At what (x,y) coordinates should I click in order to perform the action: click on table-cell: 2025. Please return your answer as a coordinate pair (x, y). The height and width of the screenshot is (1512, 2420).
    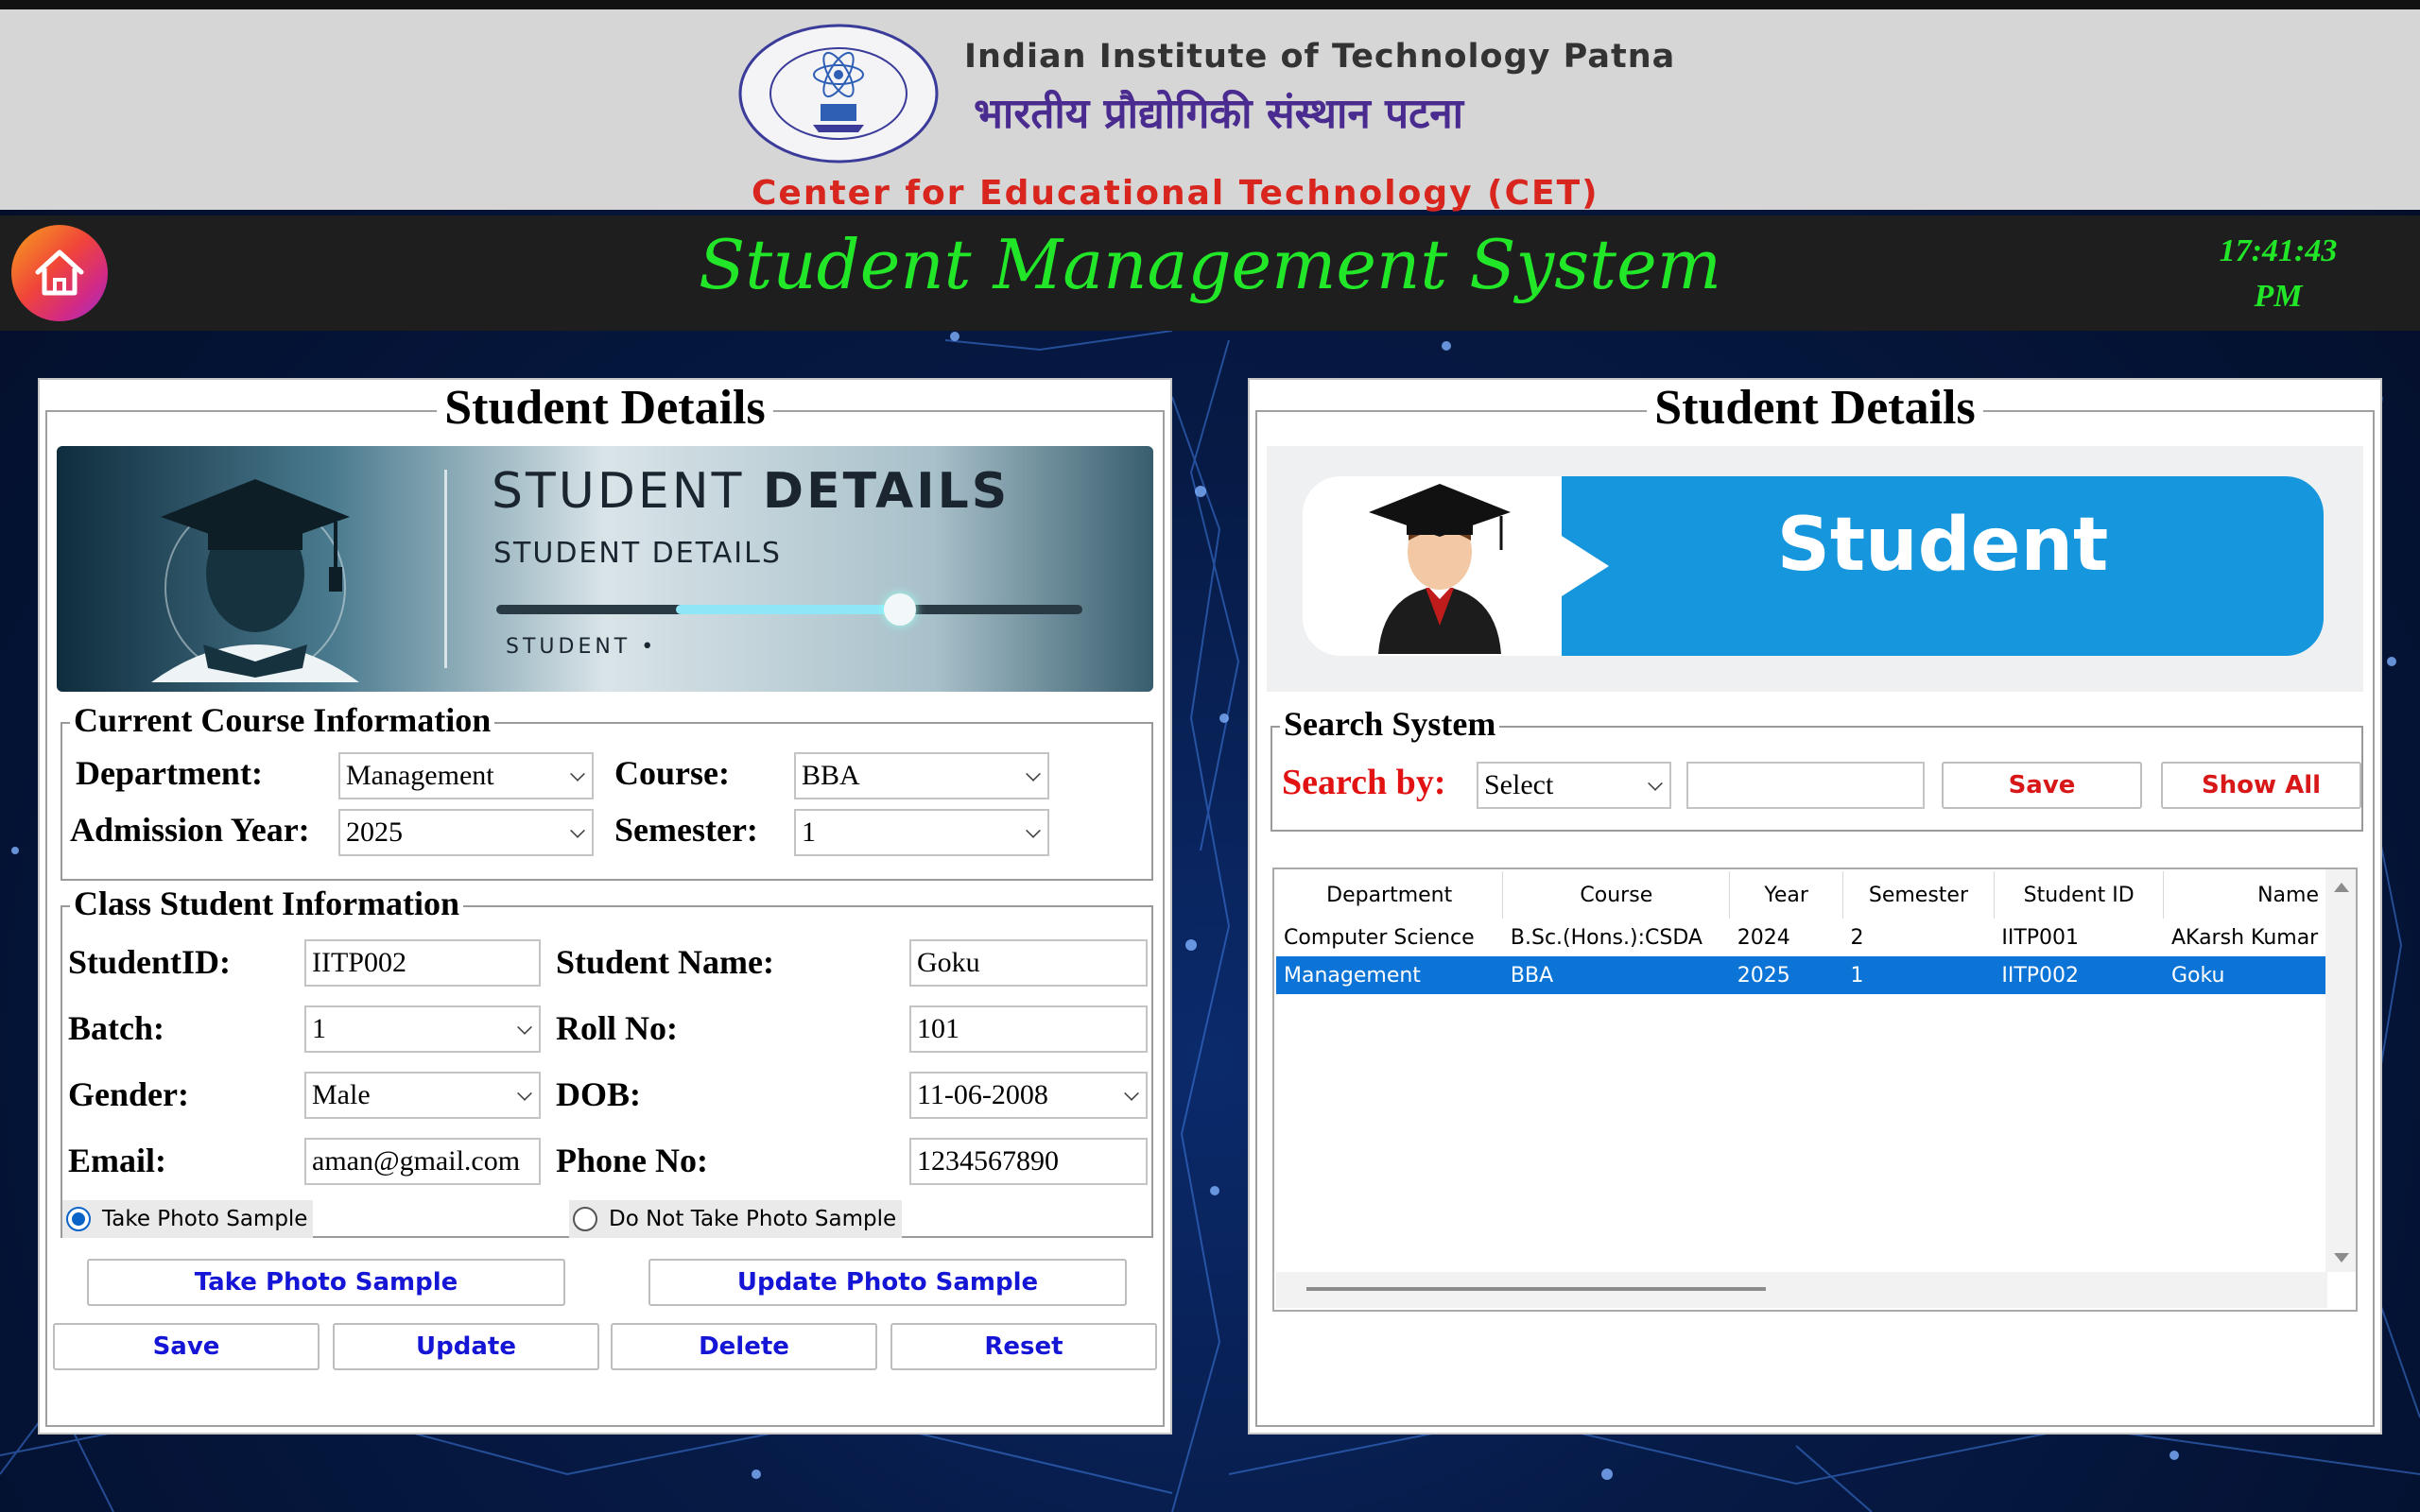
    Looking at the image, I should click on (1786, 975).